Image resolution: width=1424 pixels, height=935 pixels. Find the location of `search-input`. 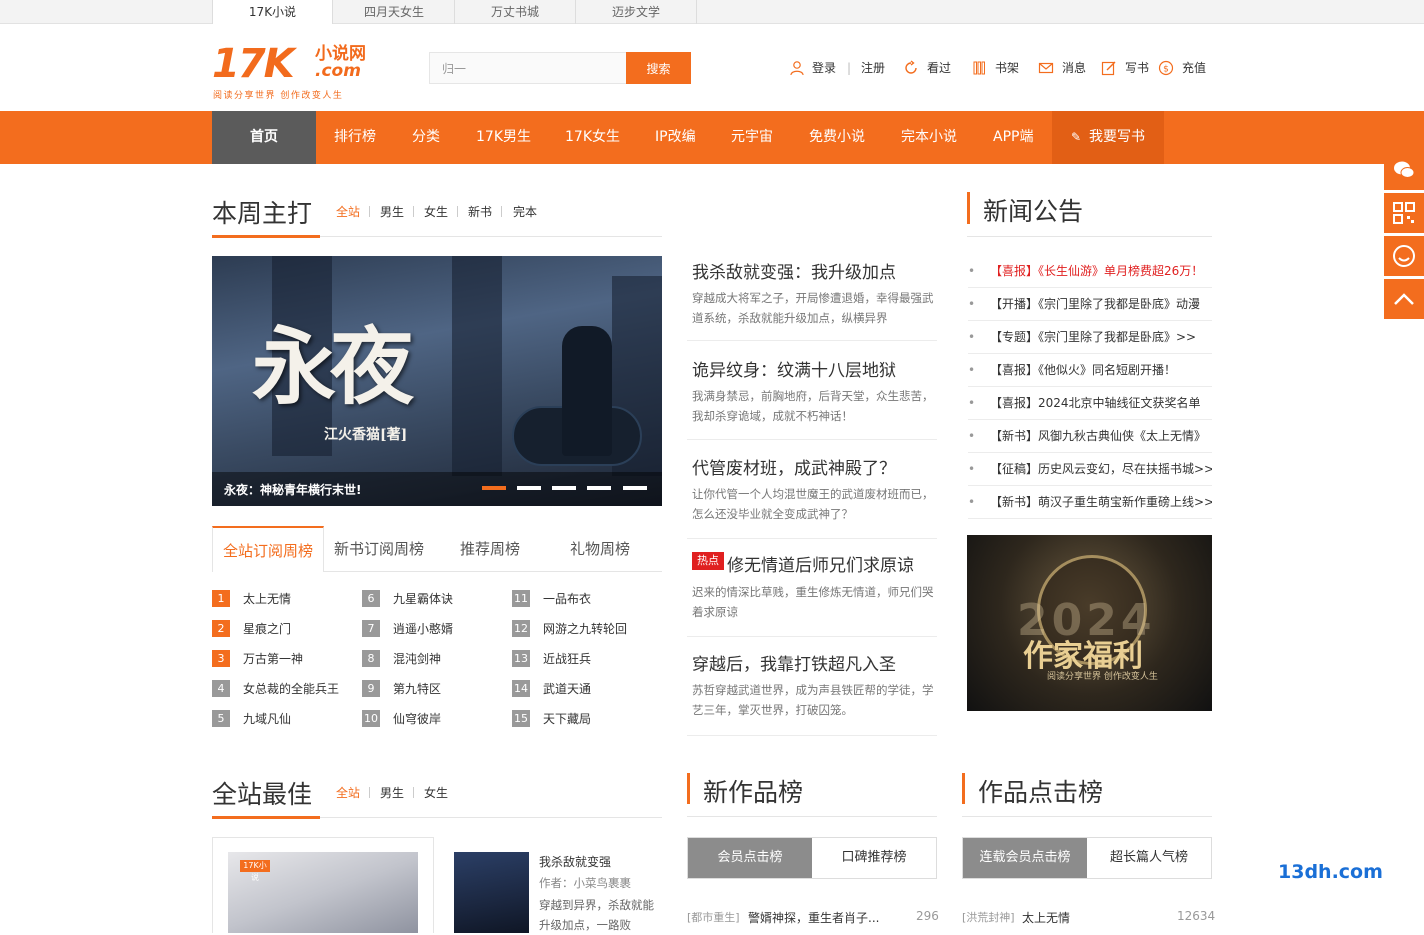

search-input is located at coordinates (528, 68).